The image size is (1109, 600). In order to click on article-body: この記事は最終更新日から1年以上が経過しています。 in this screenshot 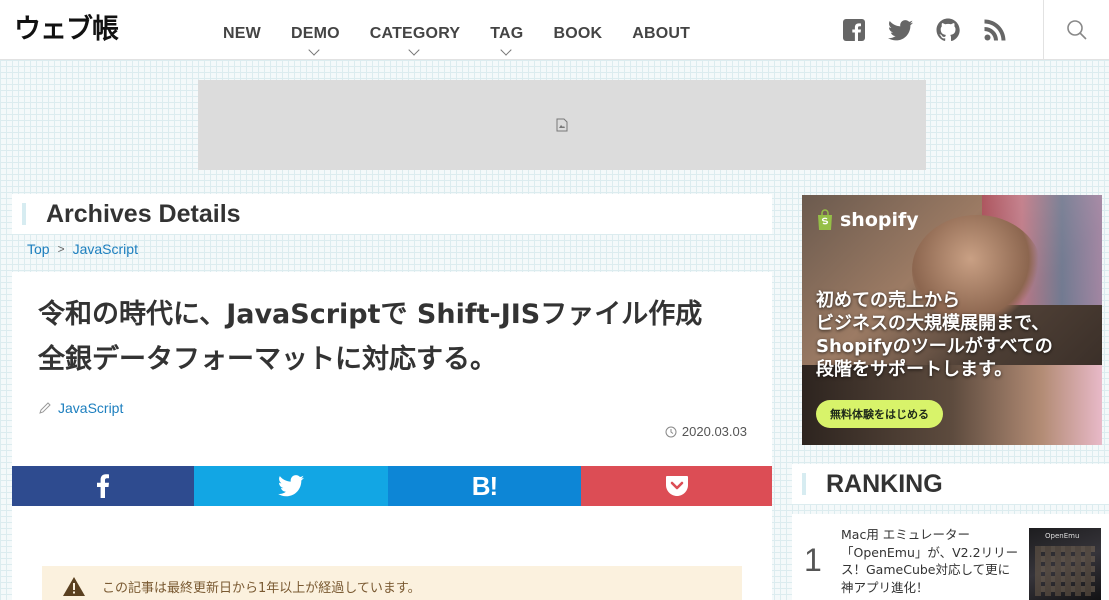, I will do `click(392, 553)`.